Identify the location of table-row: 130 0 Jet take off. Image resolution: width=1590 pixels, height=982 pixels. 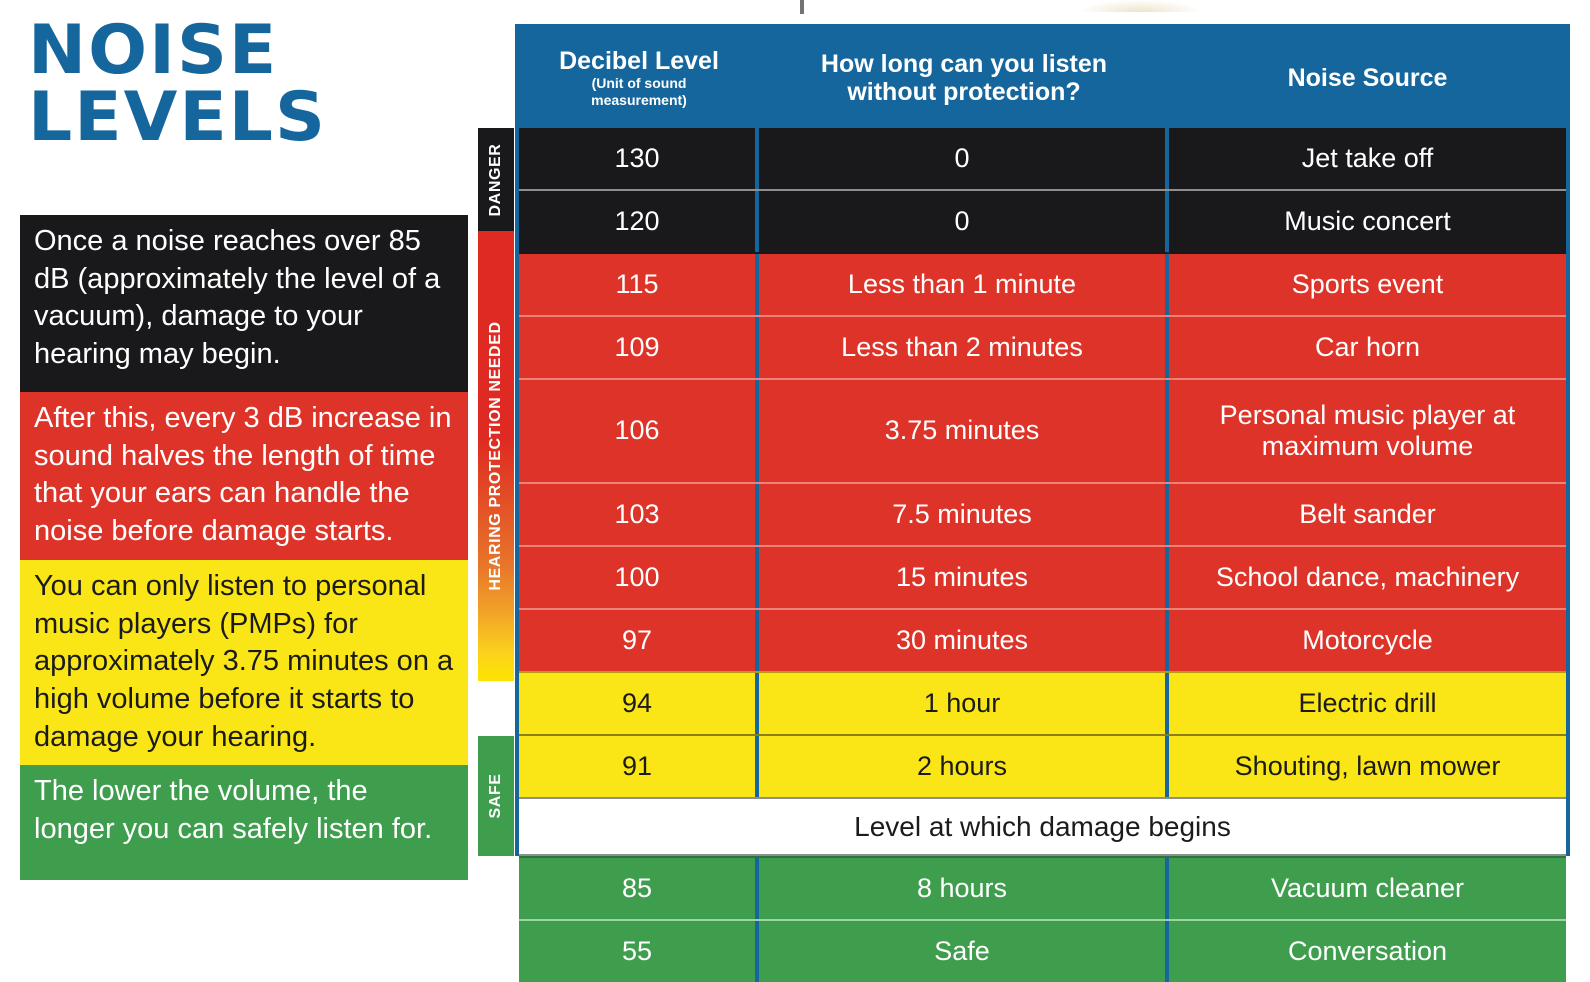
(1042, 158).